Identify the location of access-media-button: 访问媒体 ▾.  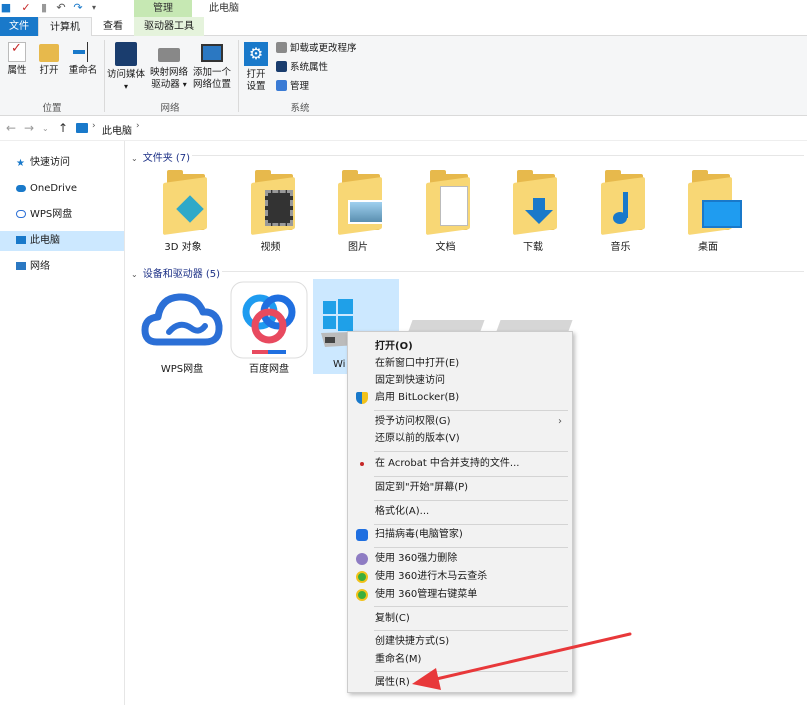
(126, 67).